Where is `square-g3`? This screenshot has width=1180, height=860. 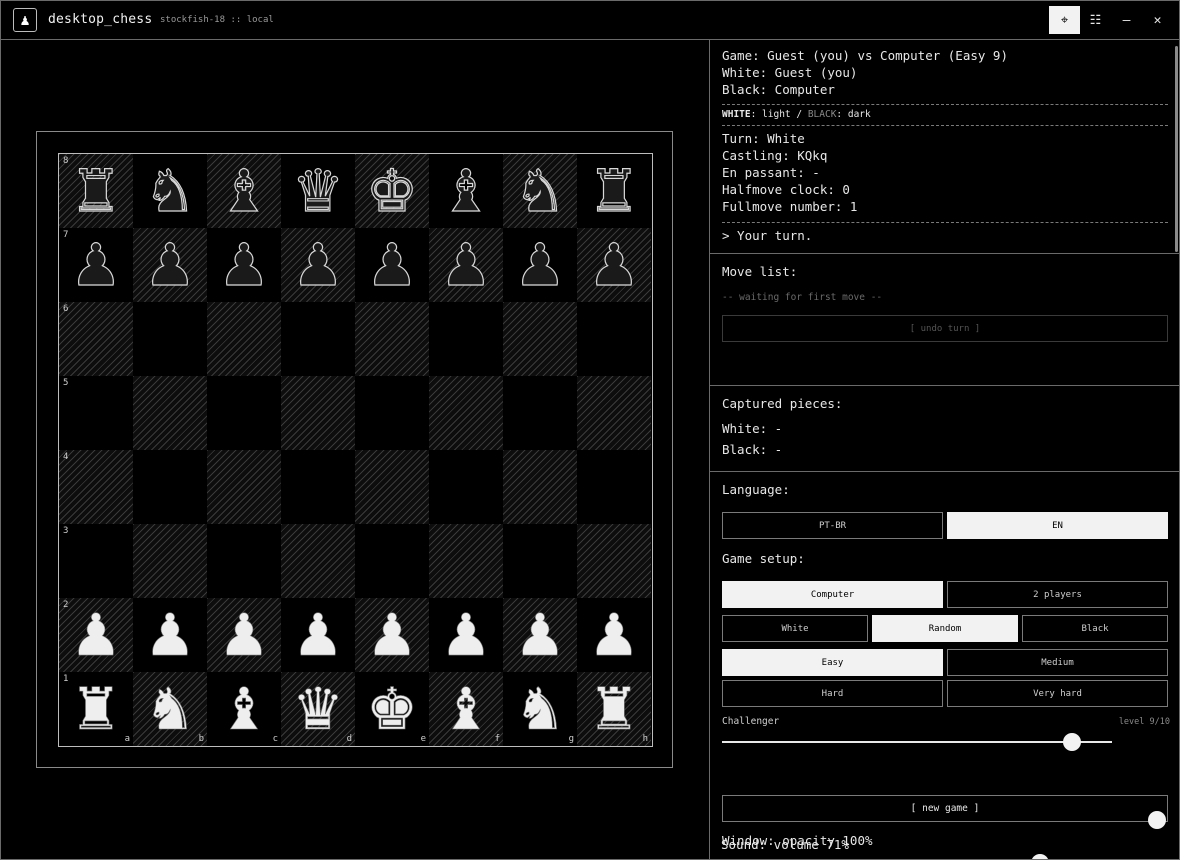 square-g3 is located at coordinates (540, 561).